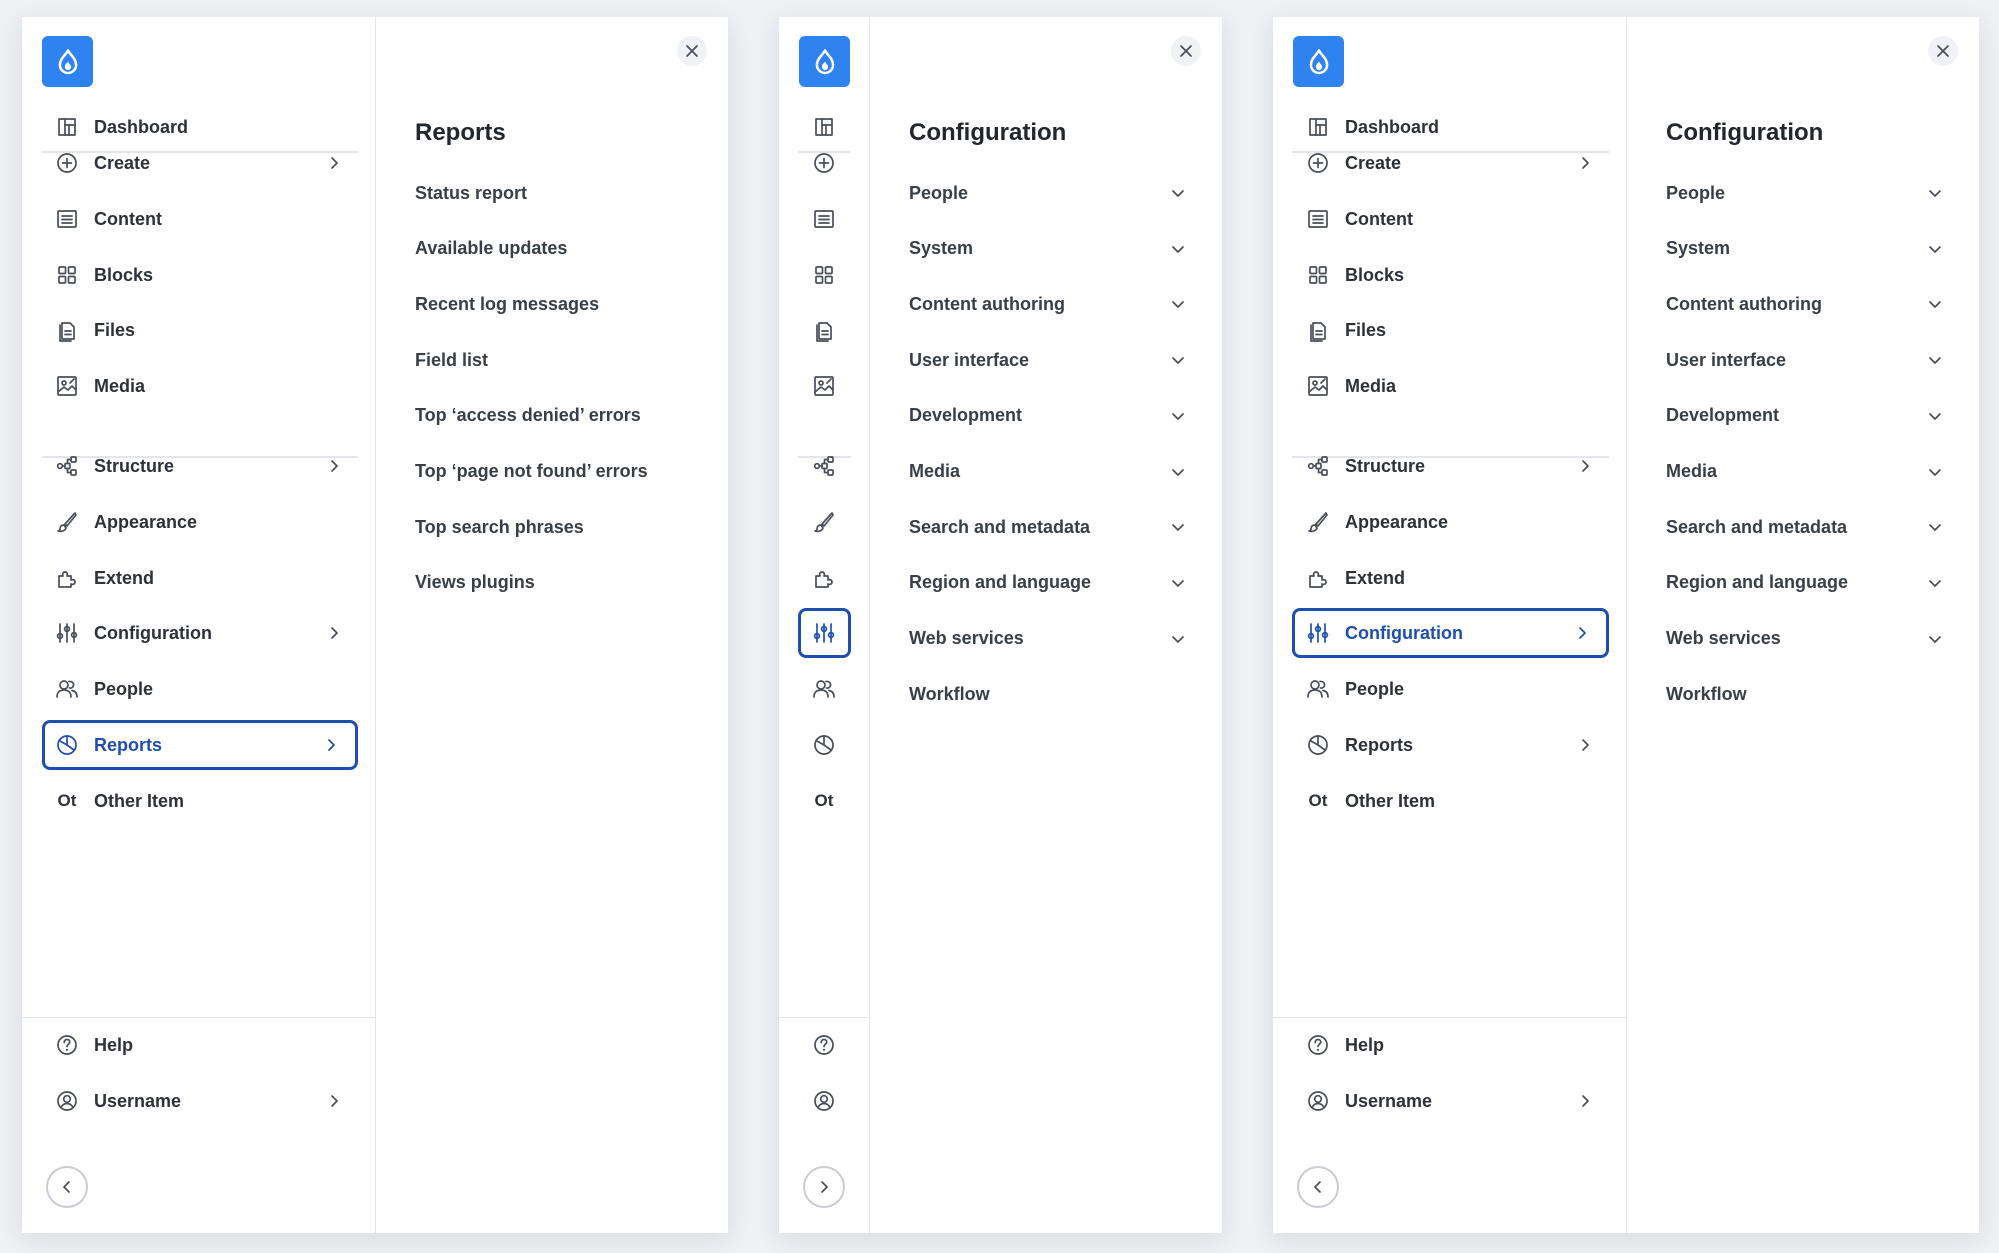 Image resolution: width=1999 pixels, height=1253 pixels. I want to click on sidebar-item-configuration, so click(824, 633).